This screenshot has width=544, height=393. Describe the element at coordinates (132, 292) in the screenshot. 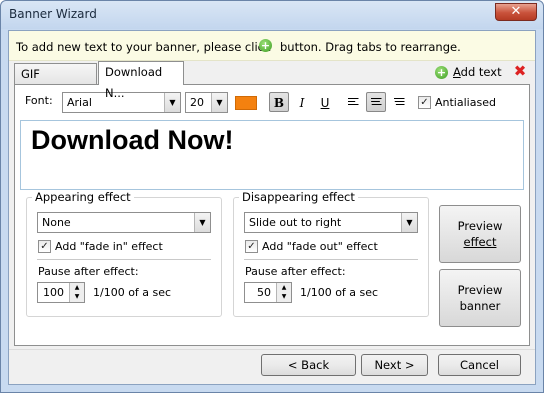

I see `appearing-pause-unit: 1/100 of a sec` at that location.